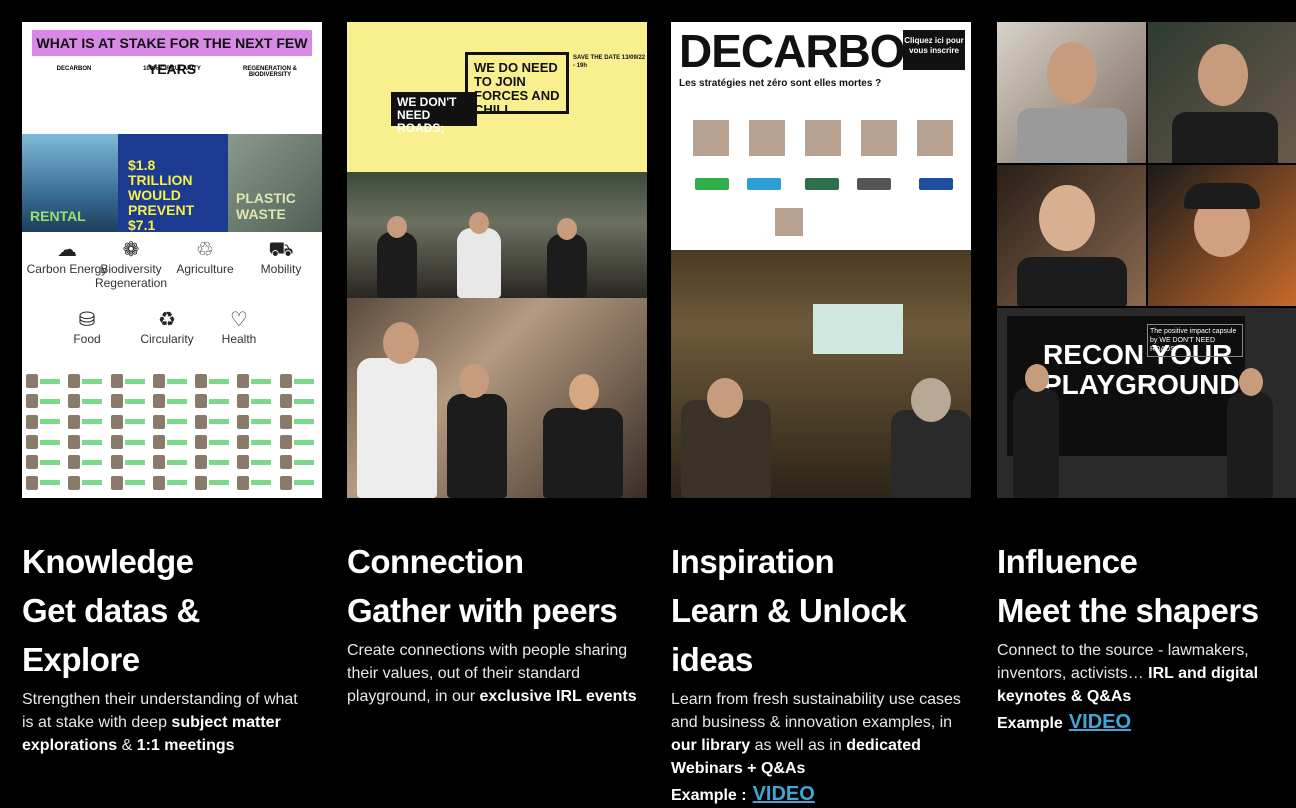  I want to click on knowledge-col-circularity: 100% CIRCULARITY, so click(172, 73).